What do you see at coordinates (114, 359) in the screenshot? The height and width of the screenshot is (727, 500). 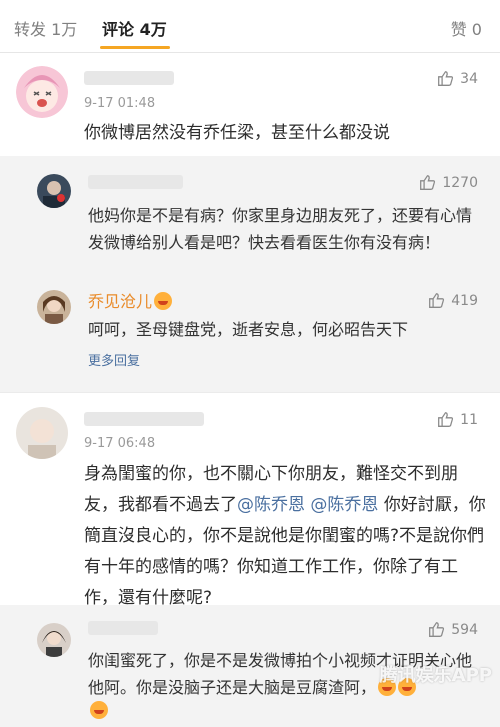 I see `more-replies-link: 更多回复` at bounding box center [114, 359].